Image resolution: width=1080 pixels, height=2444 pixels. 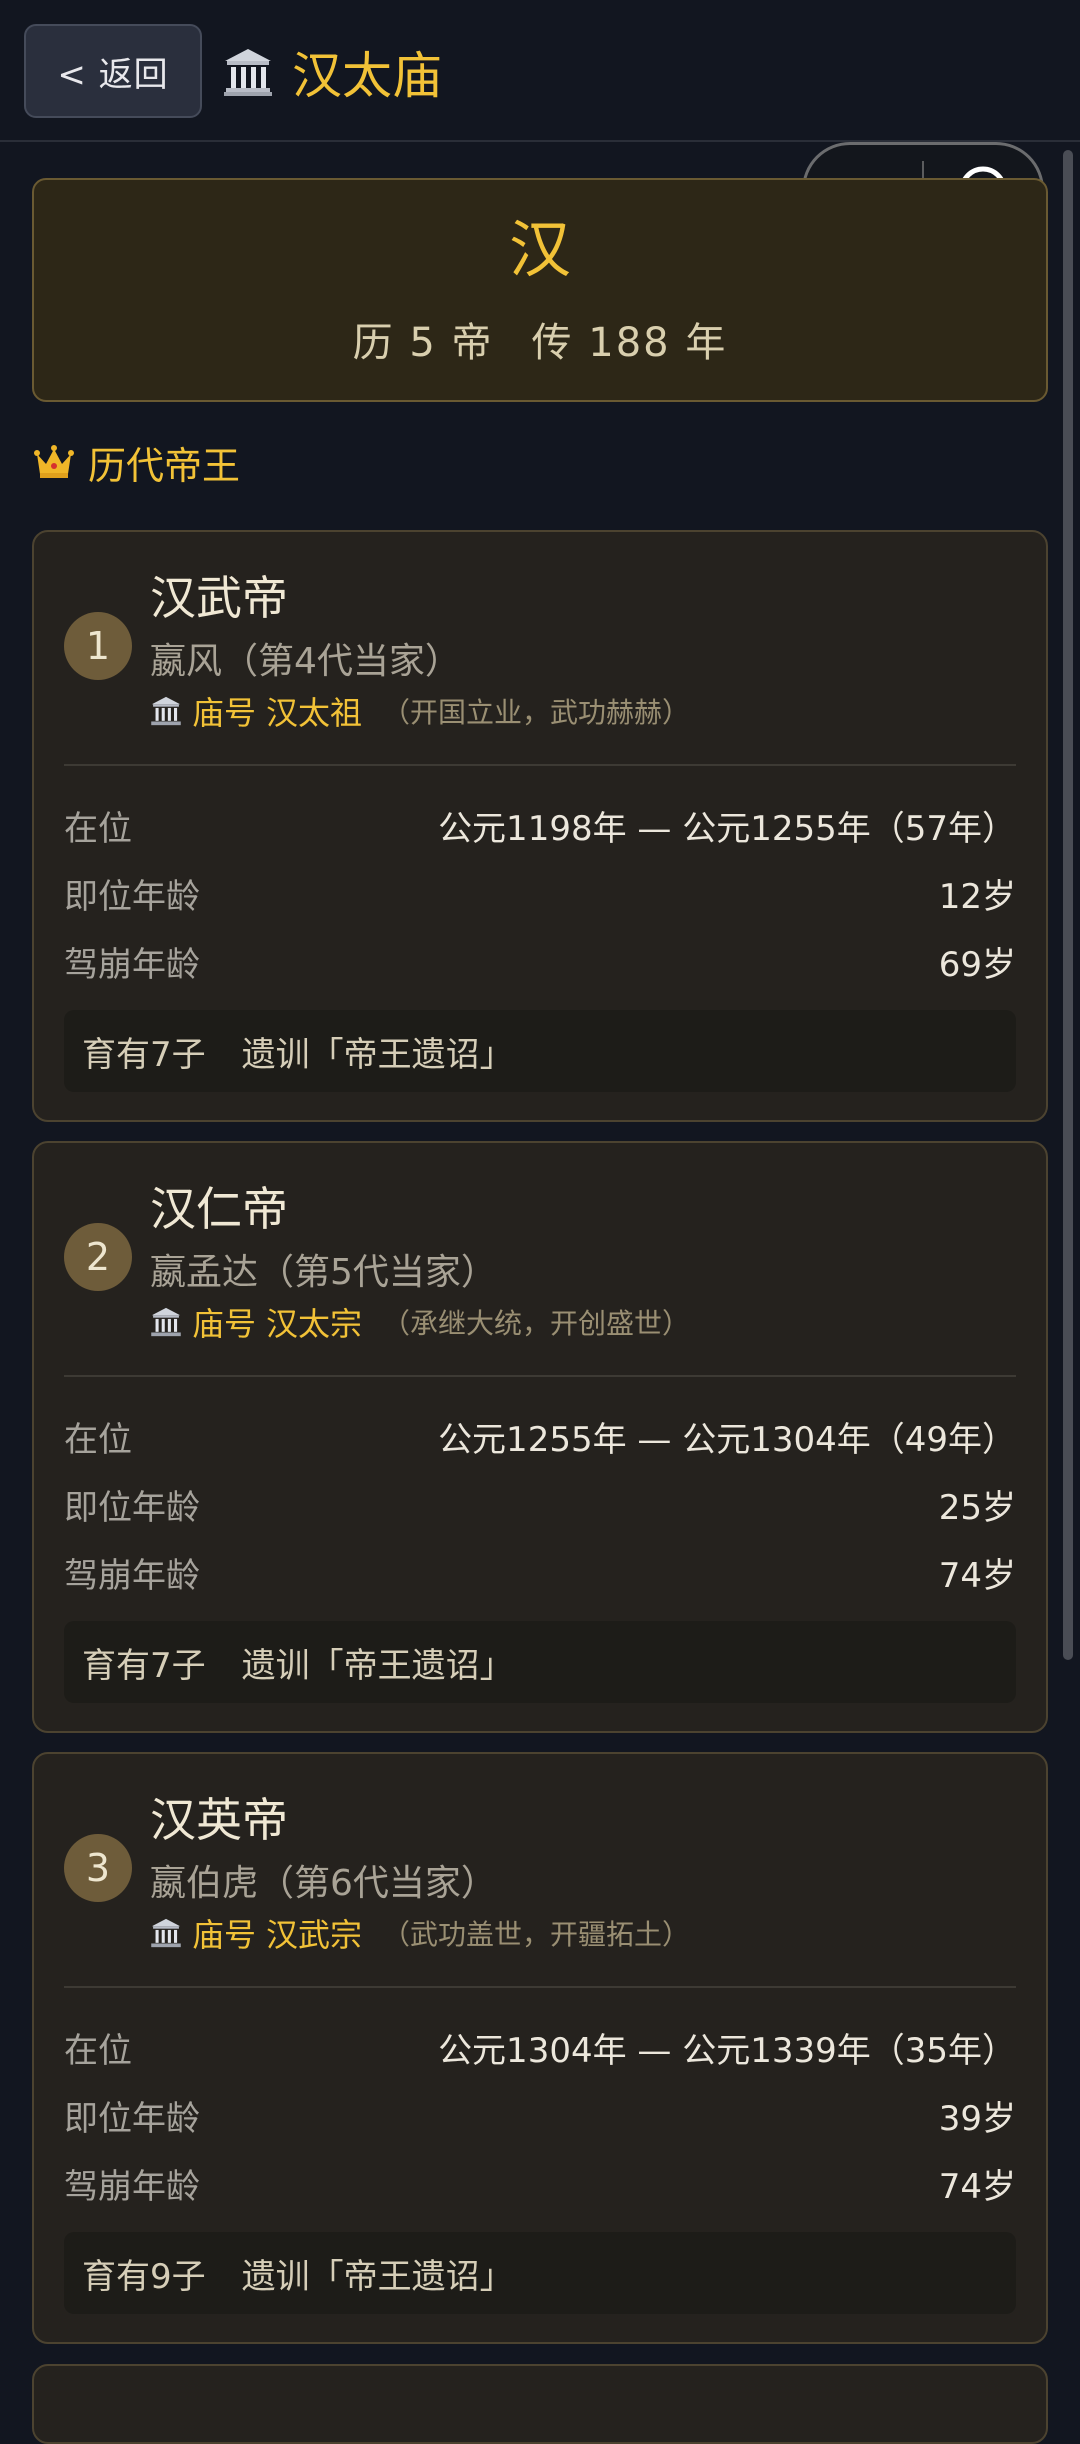 What do you see at coordinates (314, 1935) in the screenshot?
I see `temple-name: 汉武宗` at bounding box center [314, 1935].